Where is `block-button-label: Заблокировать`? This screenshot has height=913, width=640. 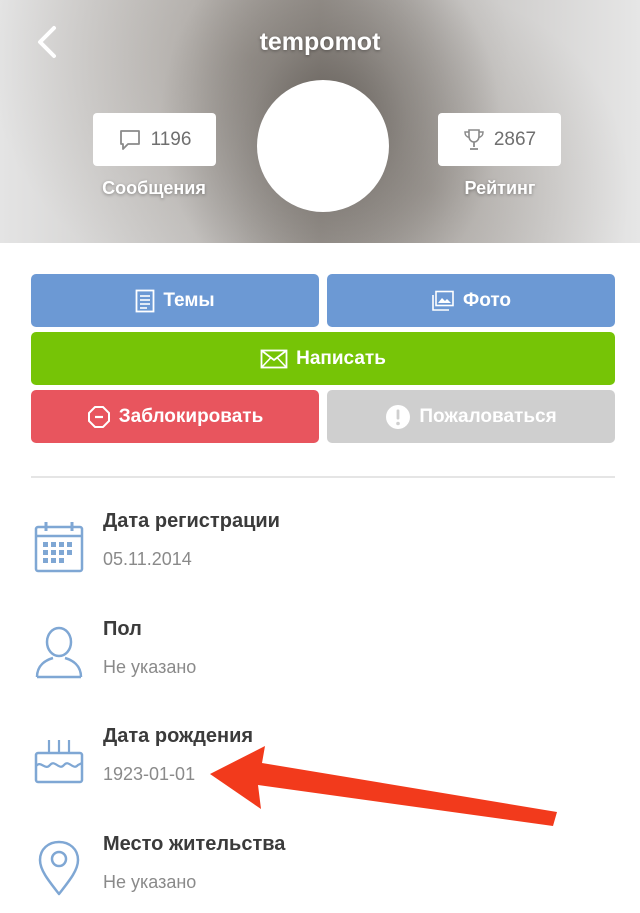
block-button-label: Заблокировать is located at coordinates (191, 416).